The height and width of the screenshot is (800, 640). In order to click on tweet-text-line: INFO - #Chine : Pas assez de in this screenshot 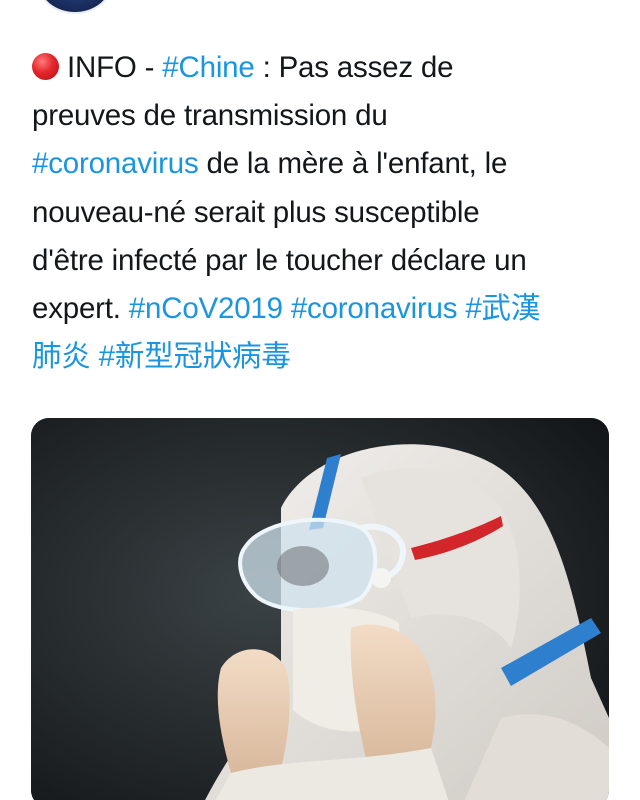, I will do `click(322, 68)`.